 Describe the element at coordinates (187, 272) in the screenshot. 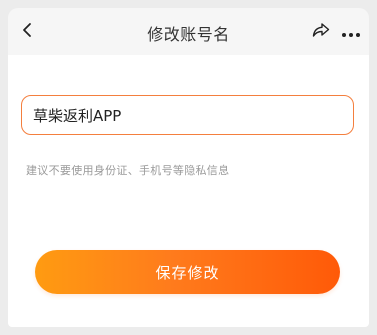

I see `save-button: 保存修改` at that location.